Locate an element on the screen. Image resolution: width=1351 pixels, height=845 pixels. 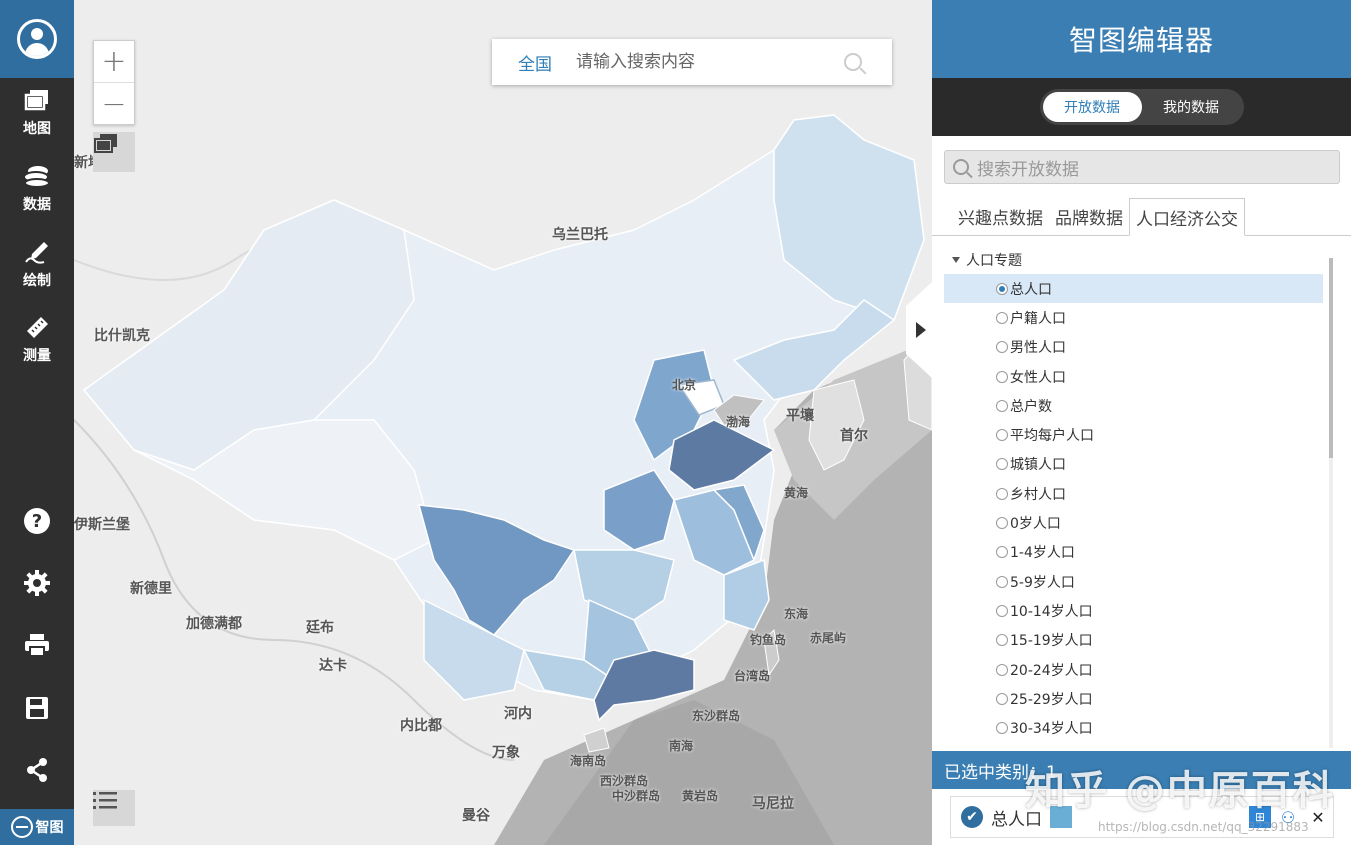
nav-draw: 绘制 is located at coordinates (37, 275).